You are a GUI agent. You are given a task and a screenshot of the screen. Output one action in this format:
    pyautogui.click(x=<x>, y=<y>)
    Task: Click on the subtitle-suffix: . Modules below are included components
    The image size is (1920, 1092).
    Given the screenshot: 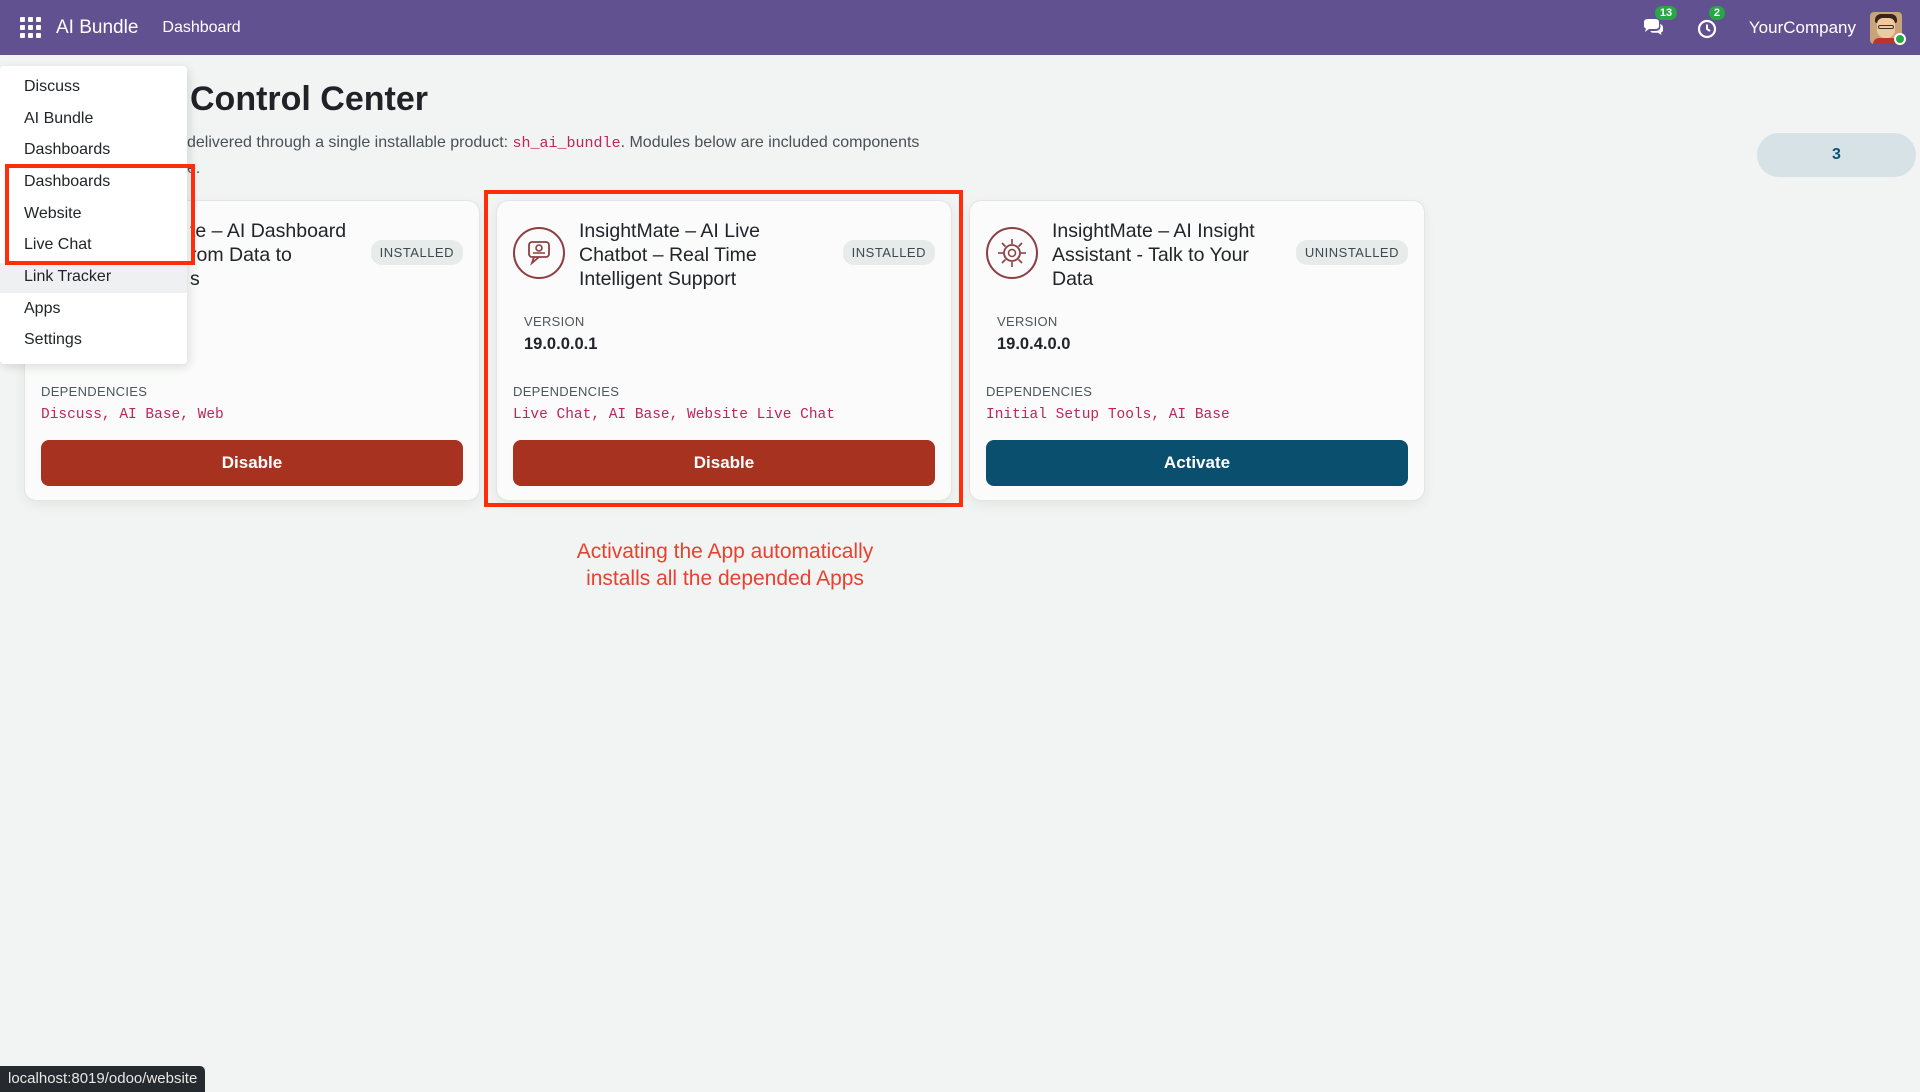 What is the action you would take?
    pyautogui.click(x=770, y=142)
    